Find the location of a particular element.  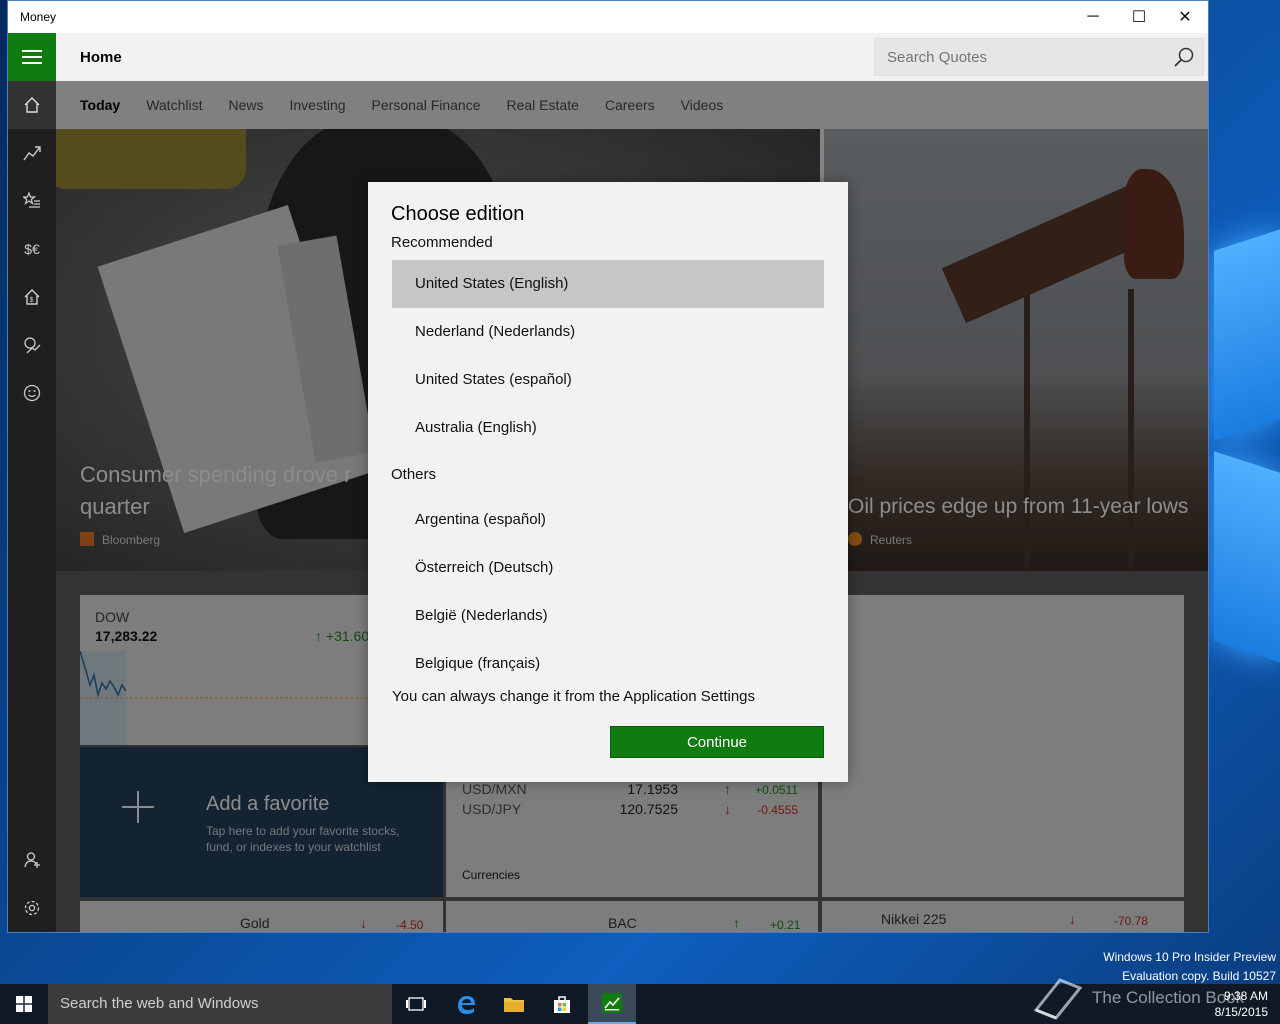

system-clock: 9:38 AM 8/15/2015 is located at coordinates (1241, 1004).